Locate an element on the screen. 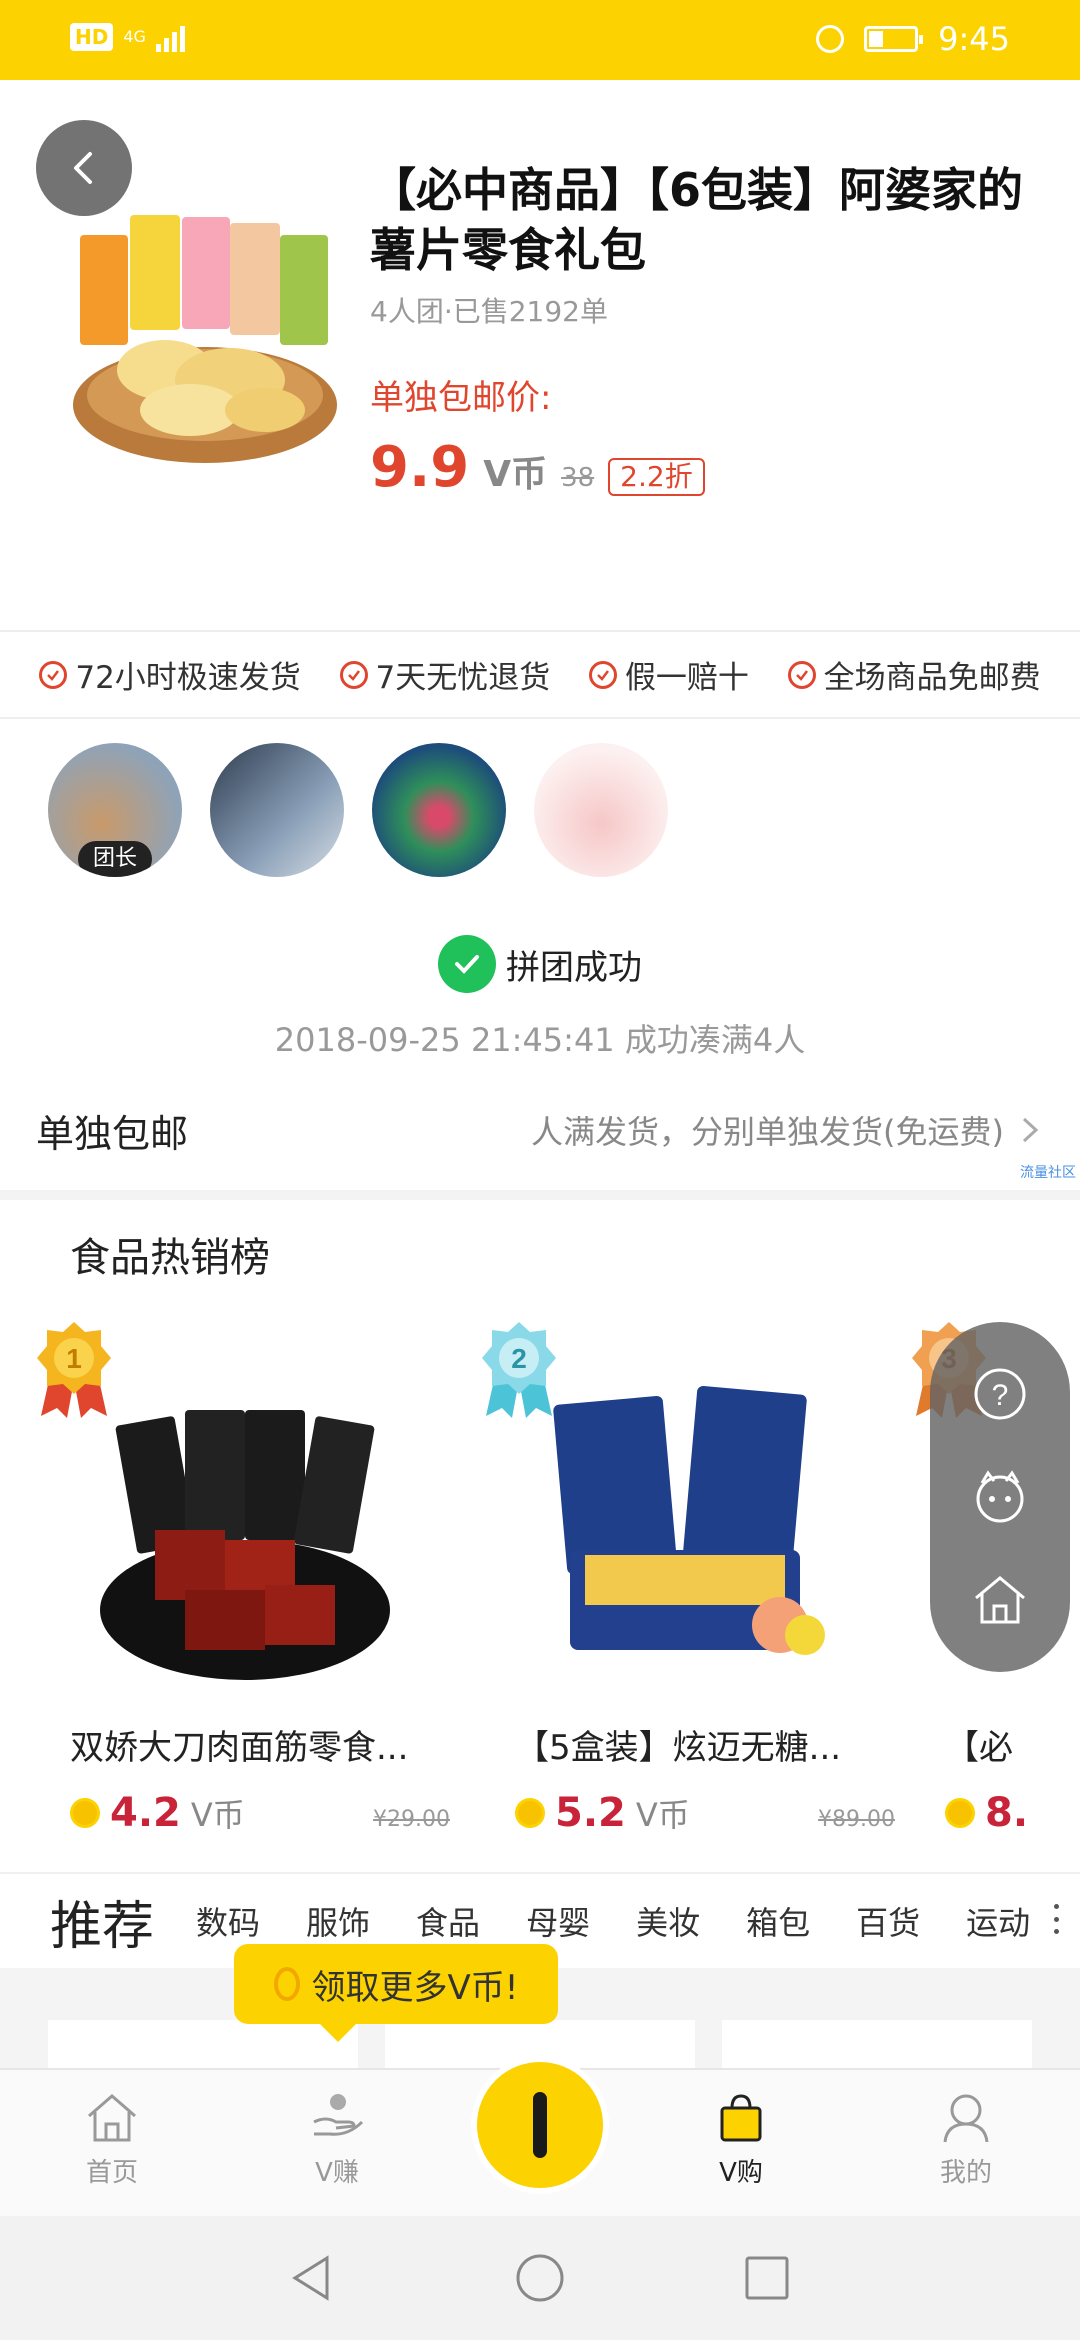 Image resolution: width=1080 pixels, height=2340 pixels. rank-number: 1 is located at coordinates (74, 1358).